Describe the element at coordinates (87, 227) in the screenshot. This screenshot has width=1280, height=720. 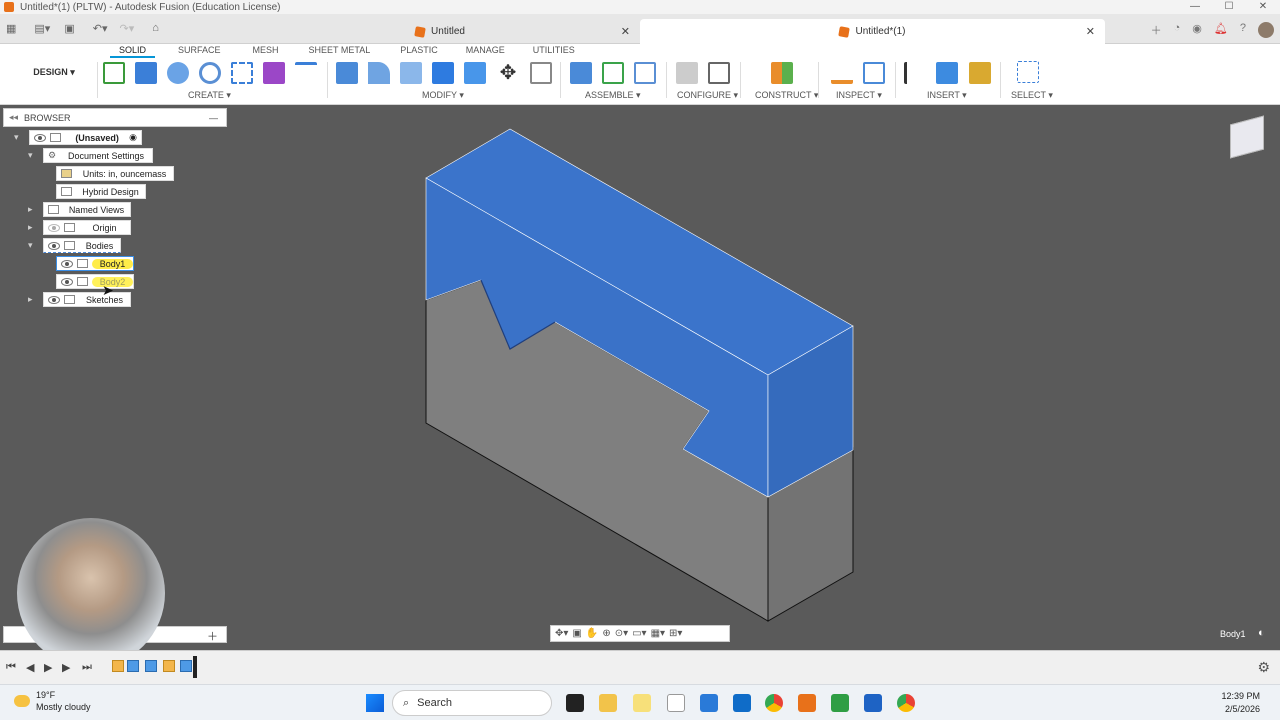
I see `browser-node-origin: Origin` at that location.